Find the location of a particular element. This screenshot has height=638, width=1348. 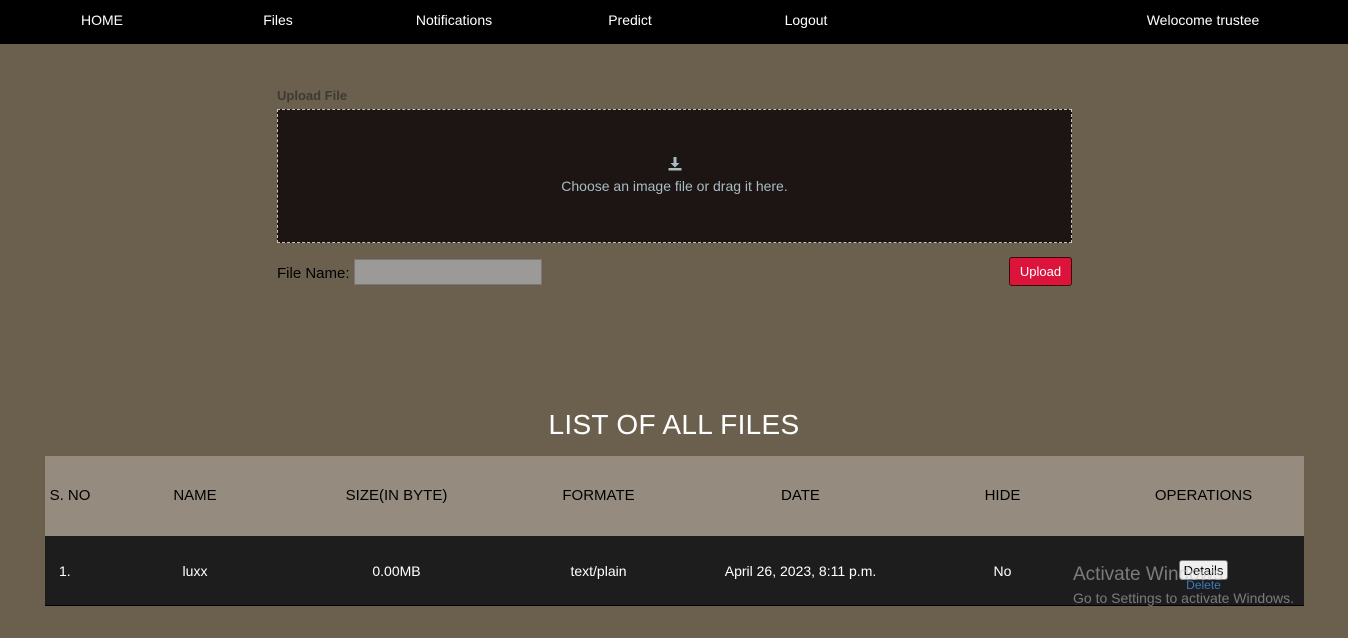

column-header-hide: HIDE is located at coordinates (1002, 496).